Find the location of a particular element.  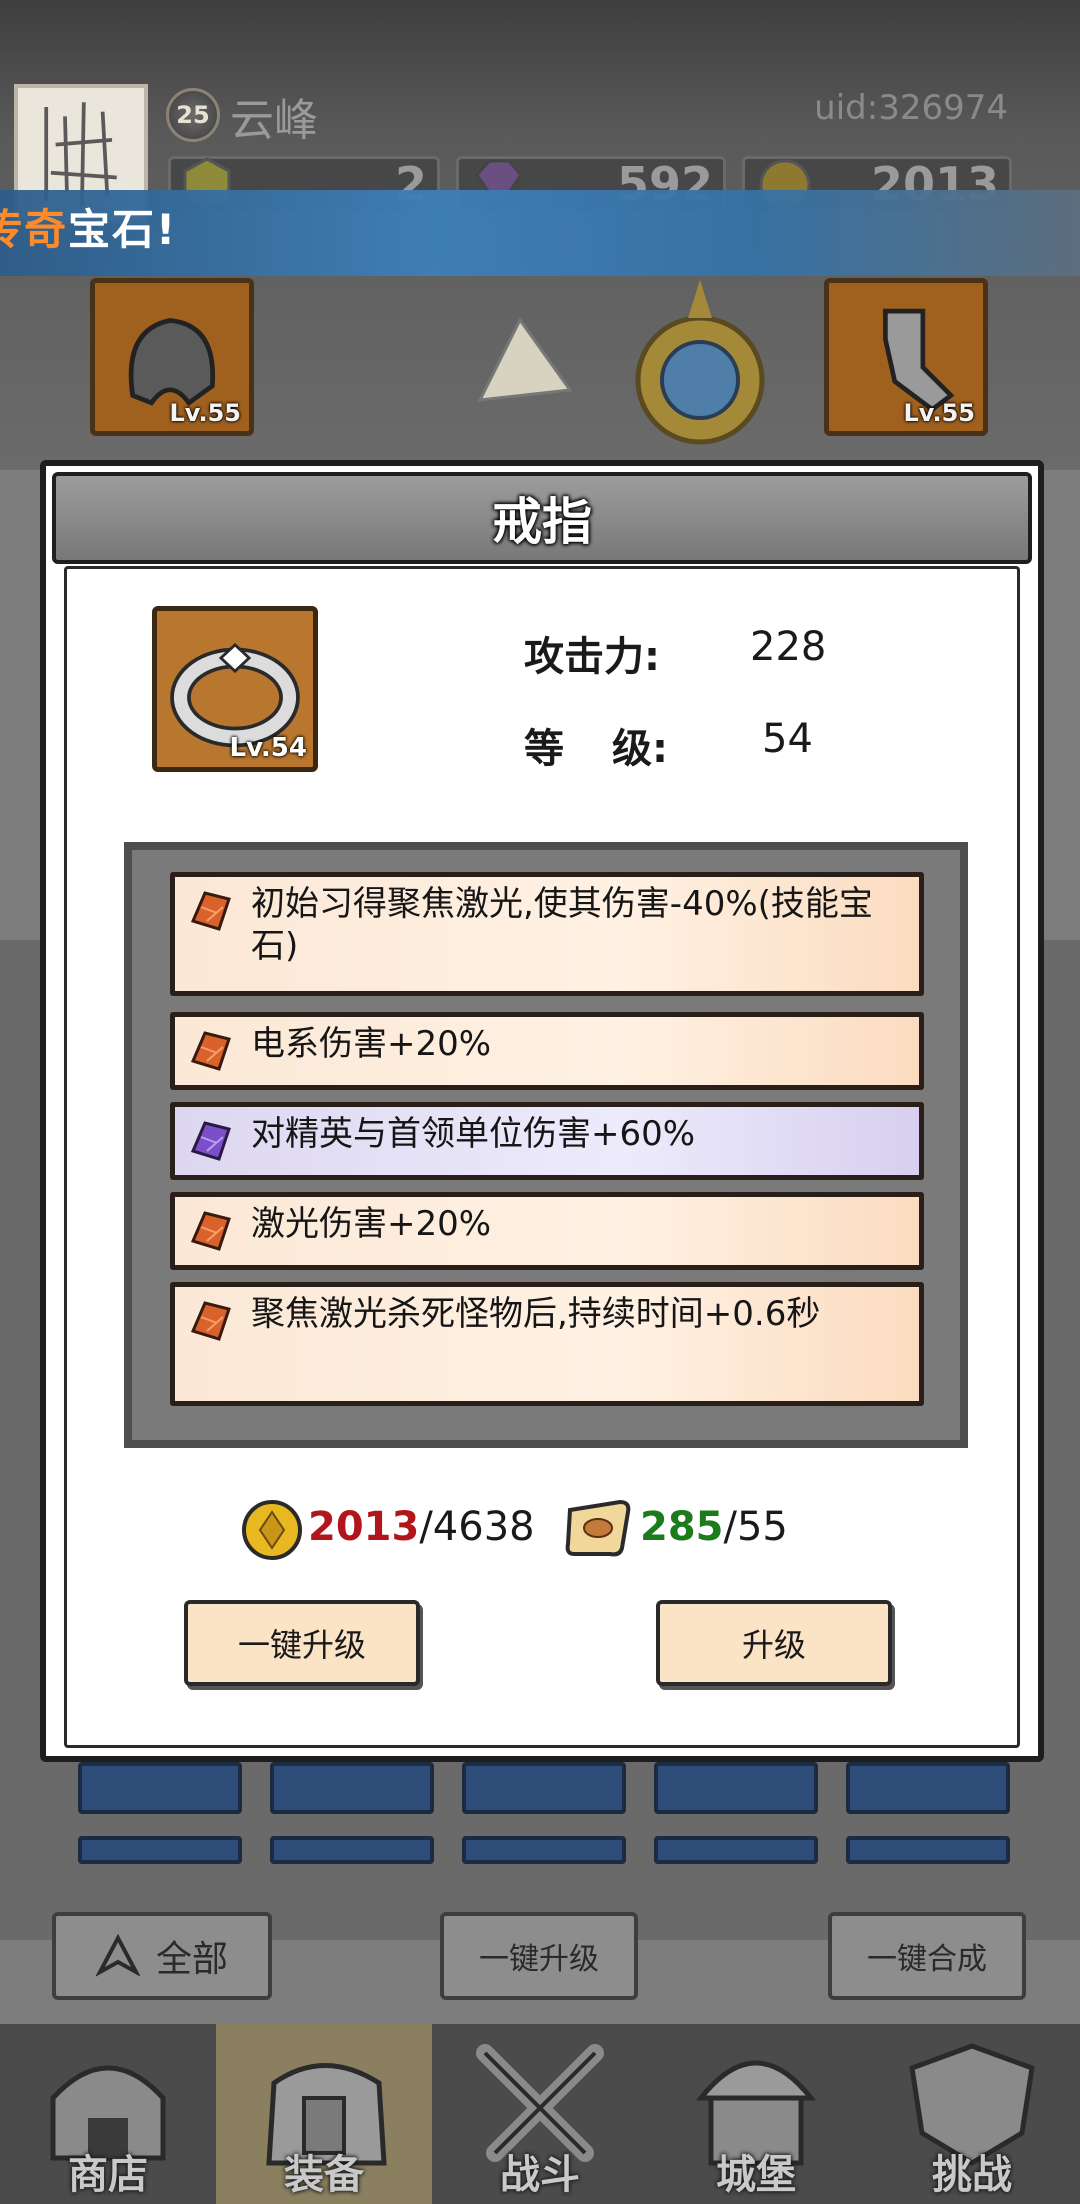

scroll-cost-need: /55 is located at coordinates (755, 1527).